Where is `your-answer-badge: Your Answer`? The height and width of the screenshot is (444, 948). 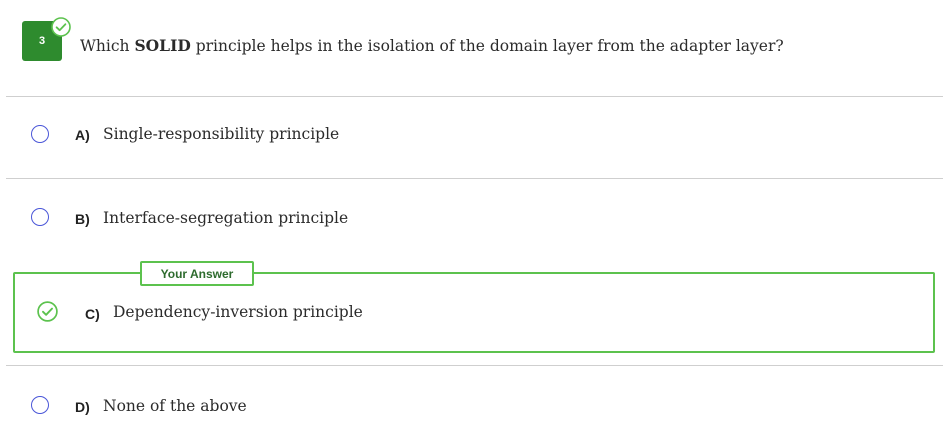
your-answer-badge: Your Answer is located at coordinates (197, 273).